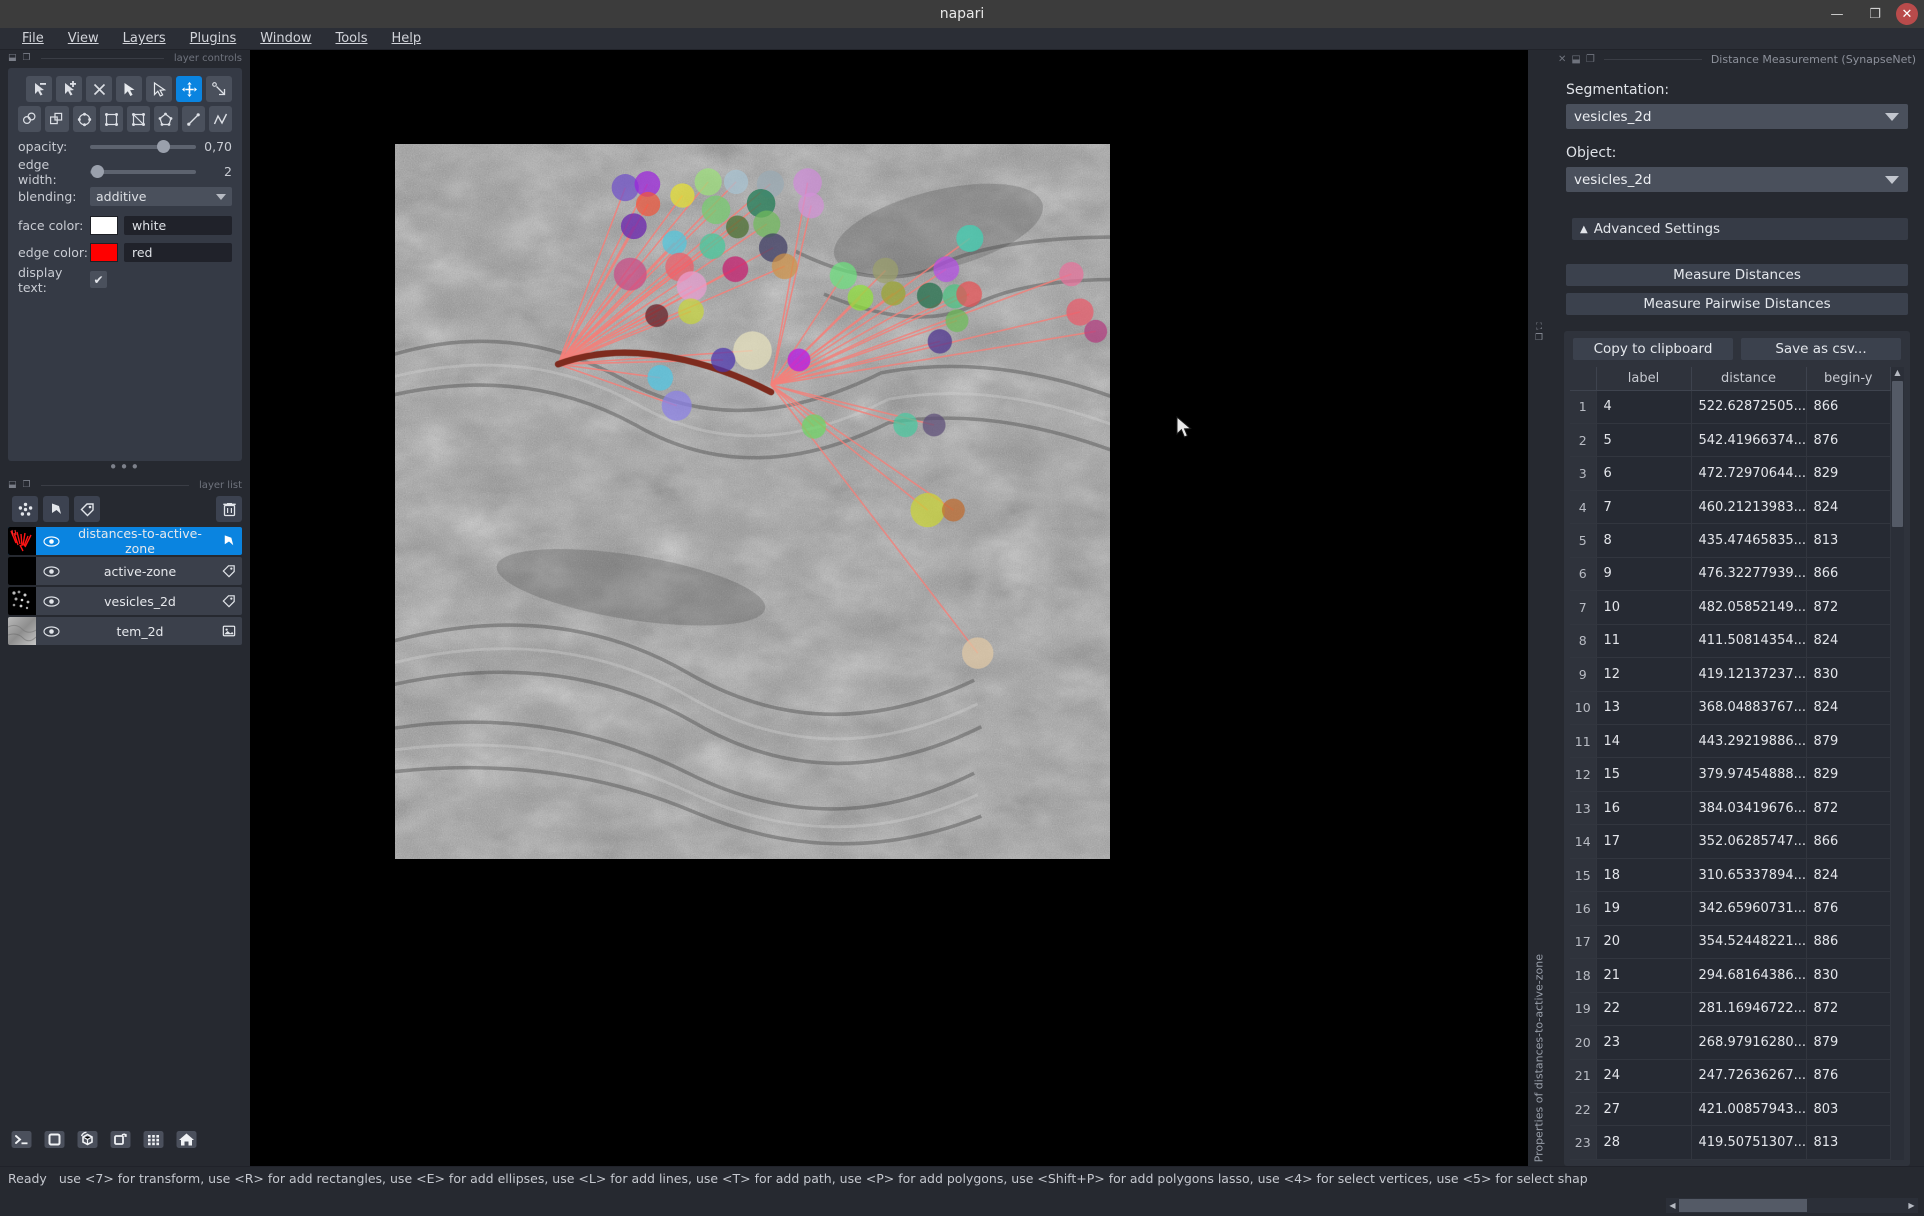 This screenshot has width=1924, height=1216. What do you see at coordinates (229, 509) in the screenshot?
I see `delete-layer-button` at bounding box center [229, 509].